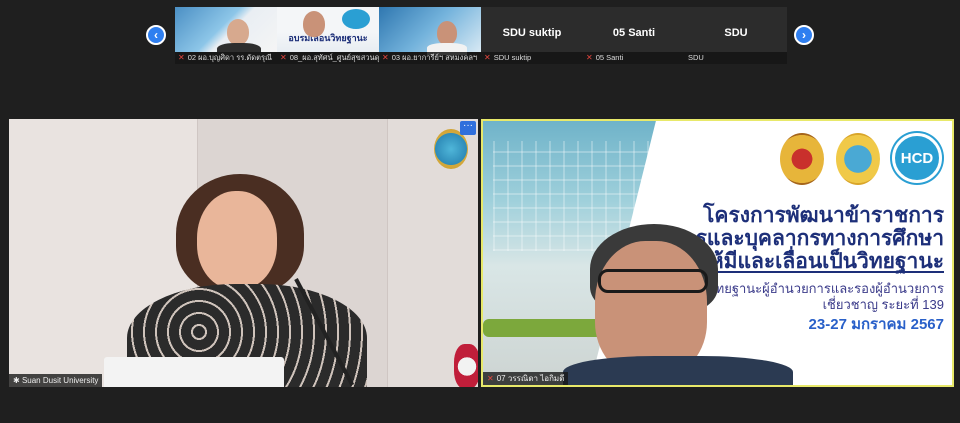 The height and width of the screenshot is (423, 960). Describe the element at coordinates (17, 380) in the screenshot. I see `pin-icon: ✱` at that location.